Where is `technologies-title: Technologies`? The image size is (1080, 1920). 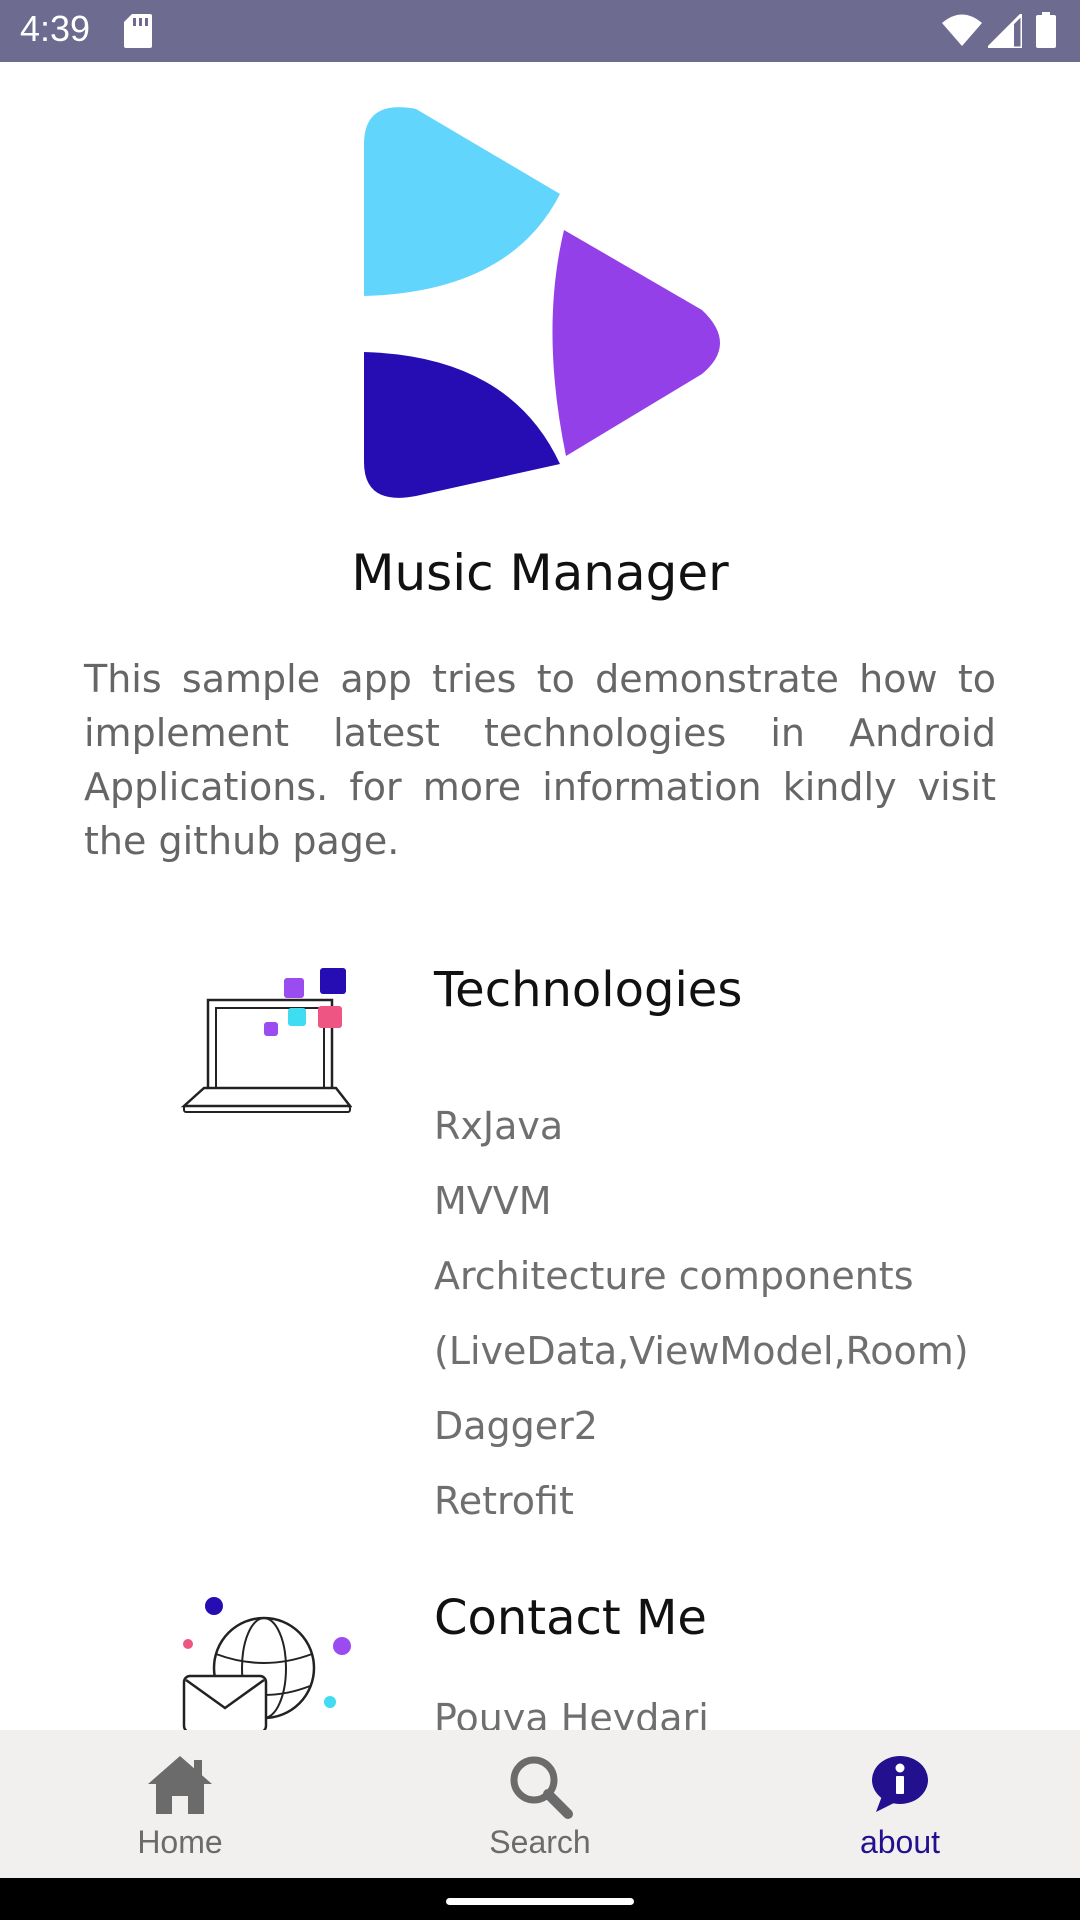
technologies-title: Technologies is located at coordinates (588, 990).